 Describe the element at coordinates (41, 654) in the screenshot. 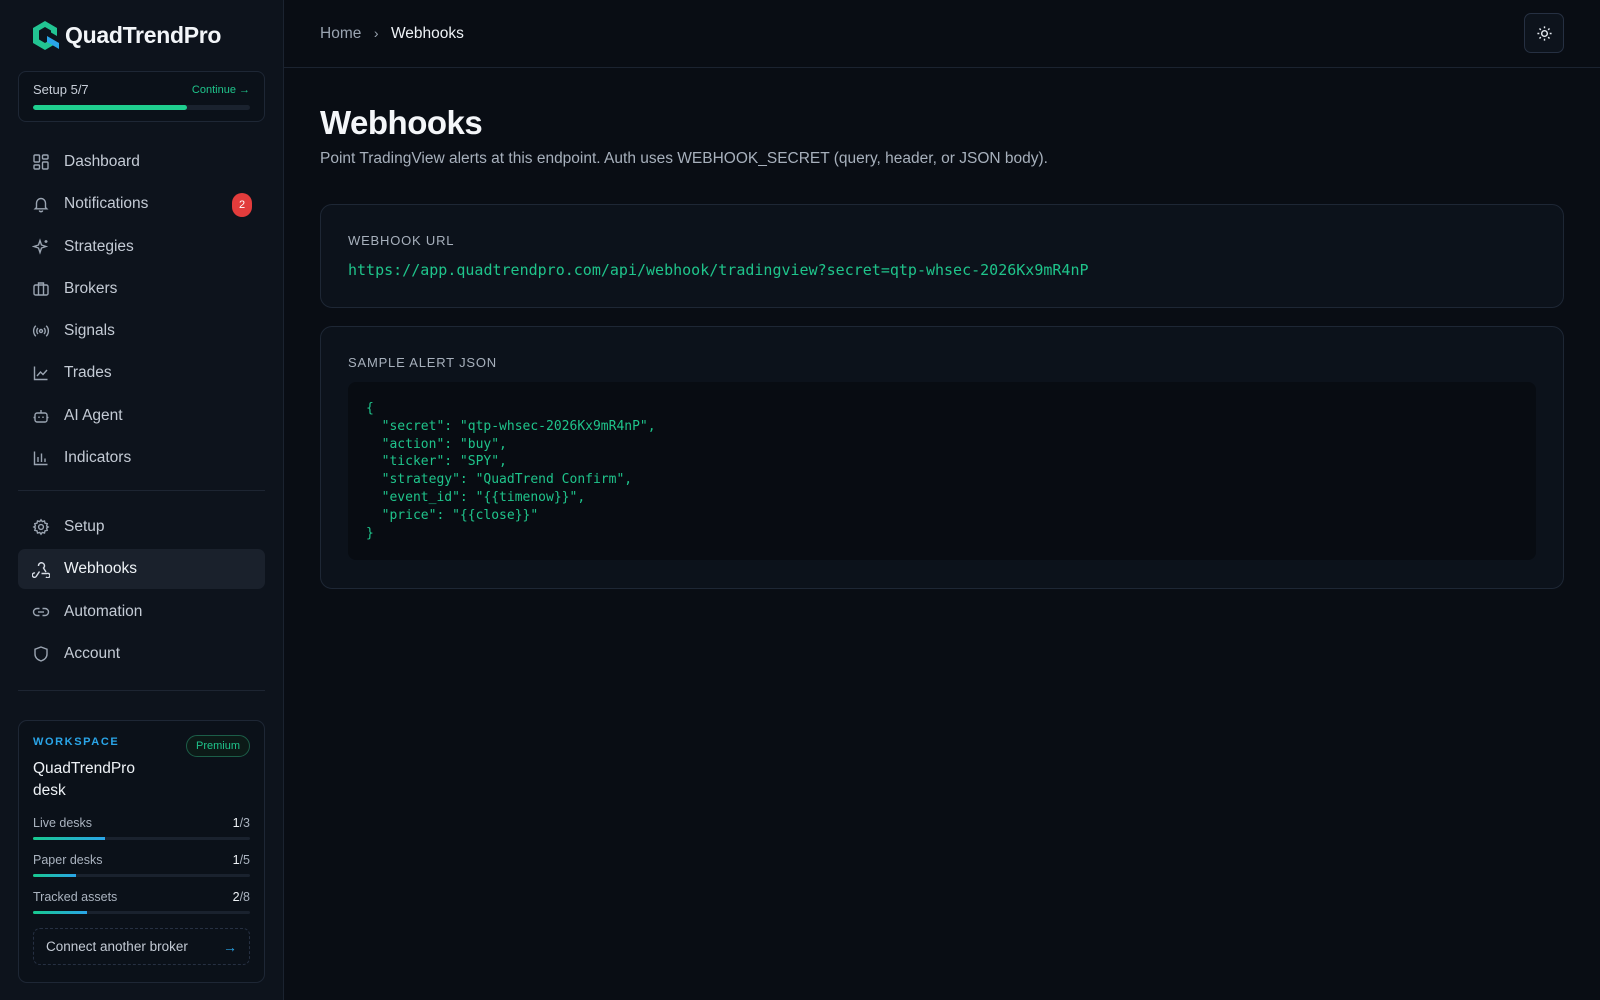

I see `shield-icon` at that location.